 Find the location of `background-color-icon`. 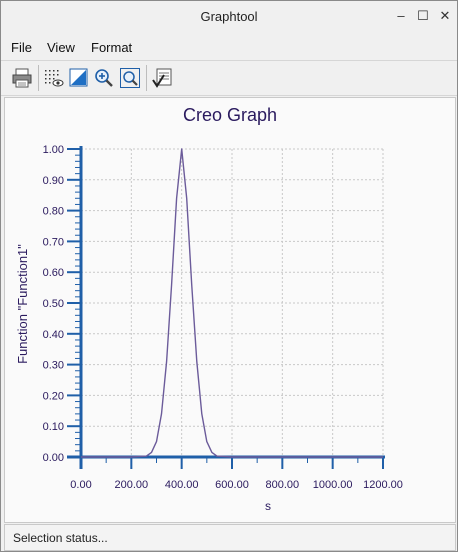

background-color-icon is located at coordinates (78, 77).